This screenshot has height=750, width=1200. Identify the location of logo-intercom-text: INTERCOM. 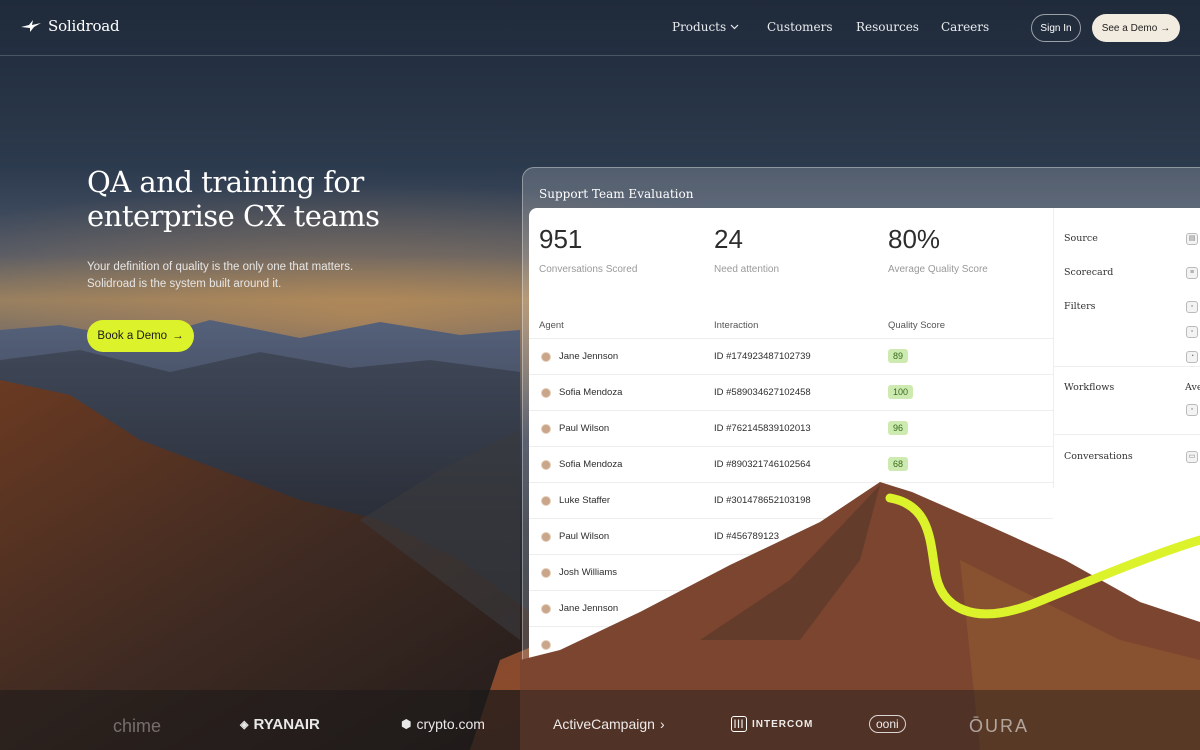
(783, 724).